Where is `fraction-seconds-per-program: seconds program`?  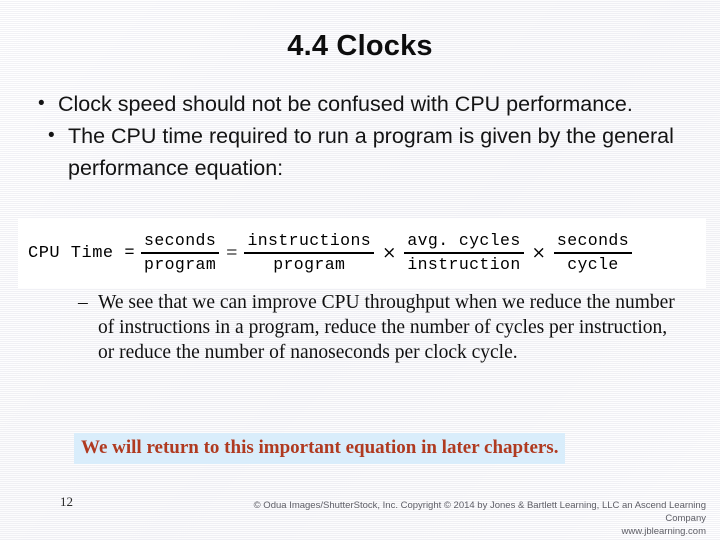
fraction-seconds-per-program: seconds program is located at coordinates (180, 253).